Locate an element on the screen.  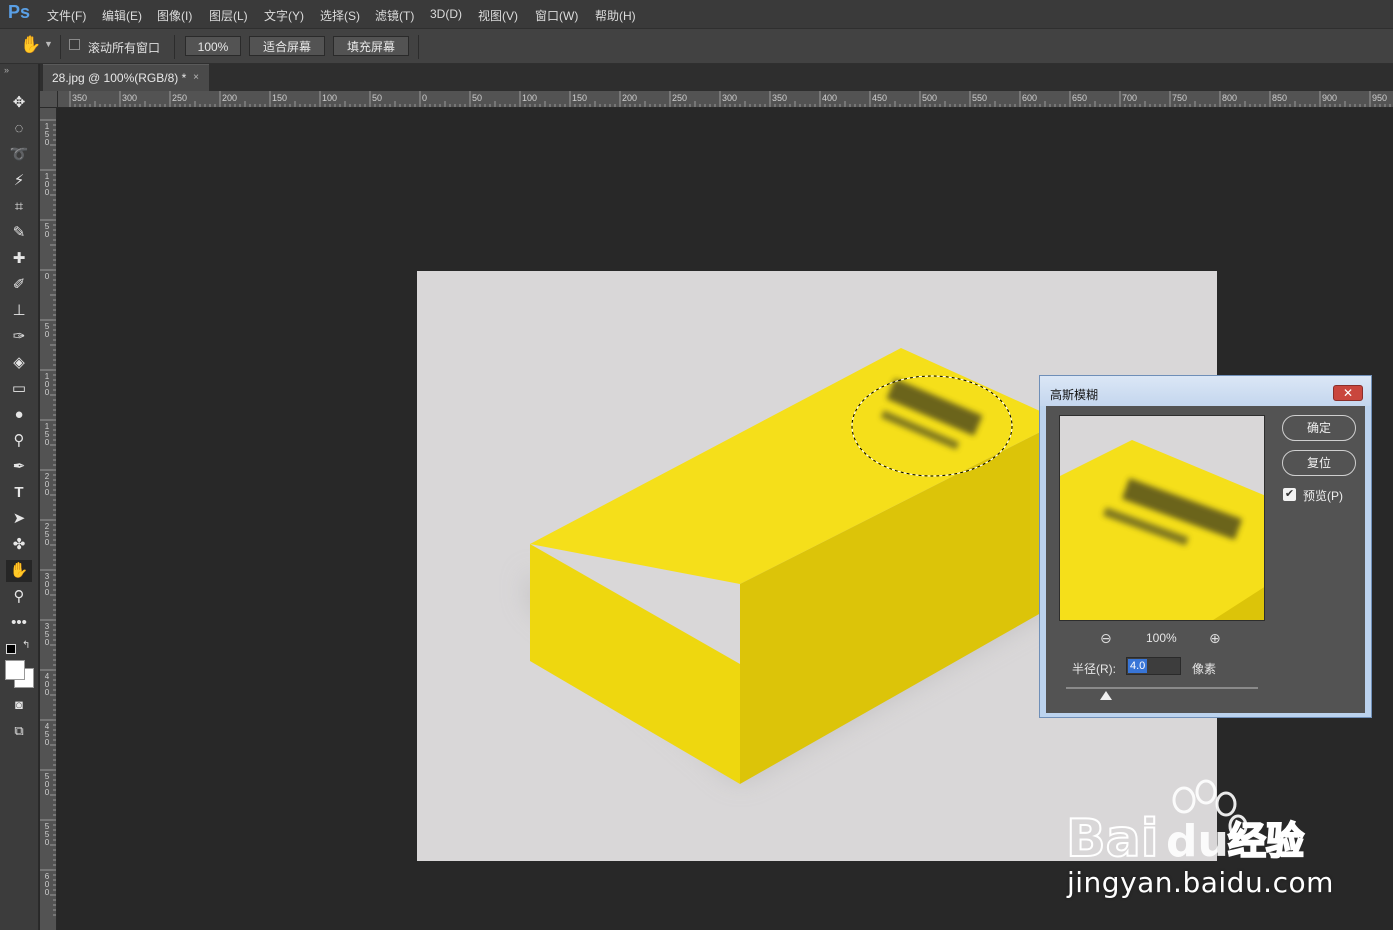
ruler-label: 900 is located at coordinates (1330, 98).